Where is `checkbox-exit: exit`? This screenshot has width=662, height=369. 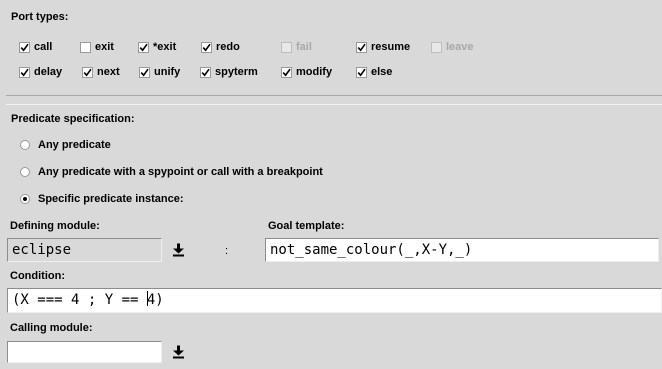 checkbox-exit: exit is located at coordinates (97, 47).